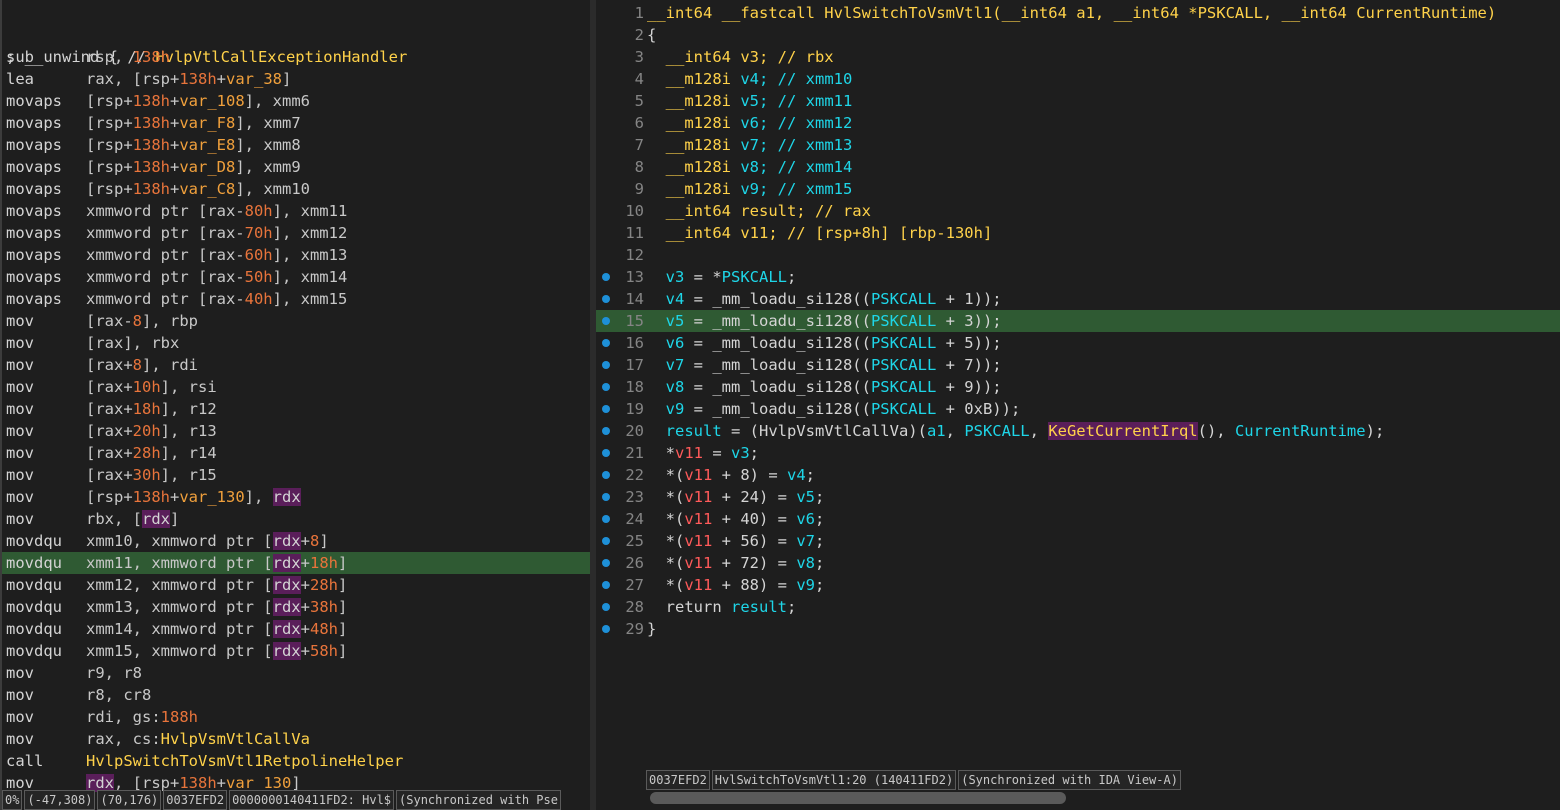 The width and height of the screenshot is (1560, 810). I want to click on code-token: ], so click(342, 585).